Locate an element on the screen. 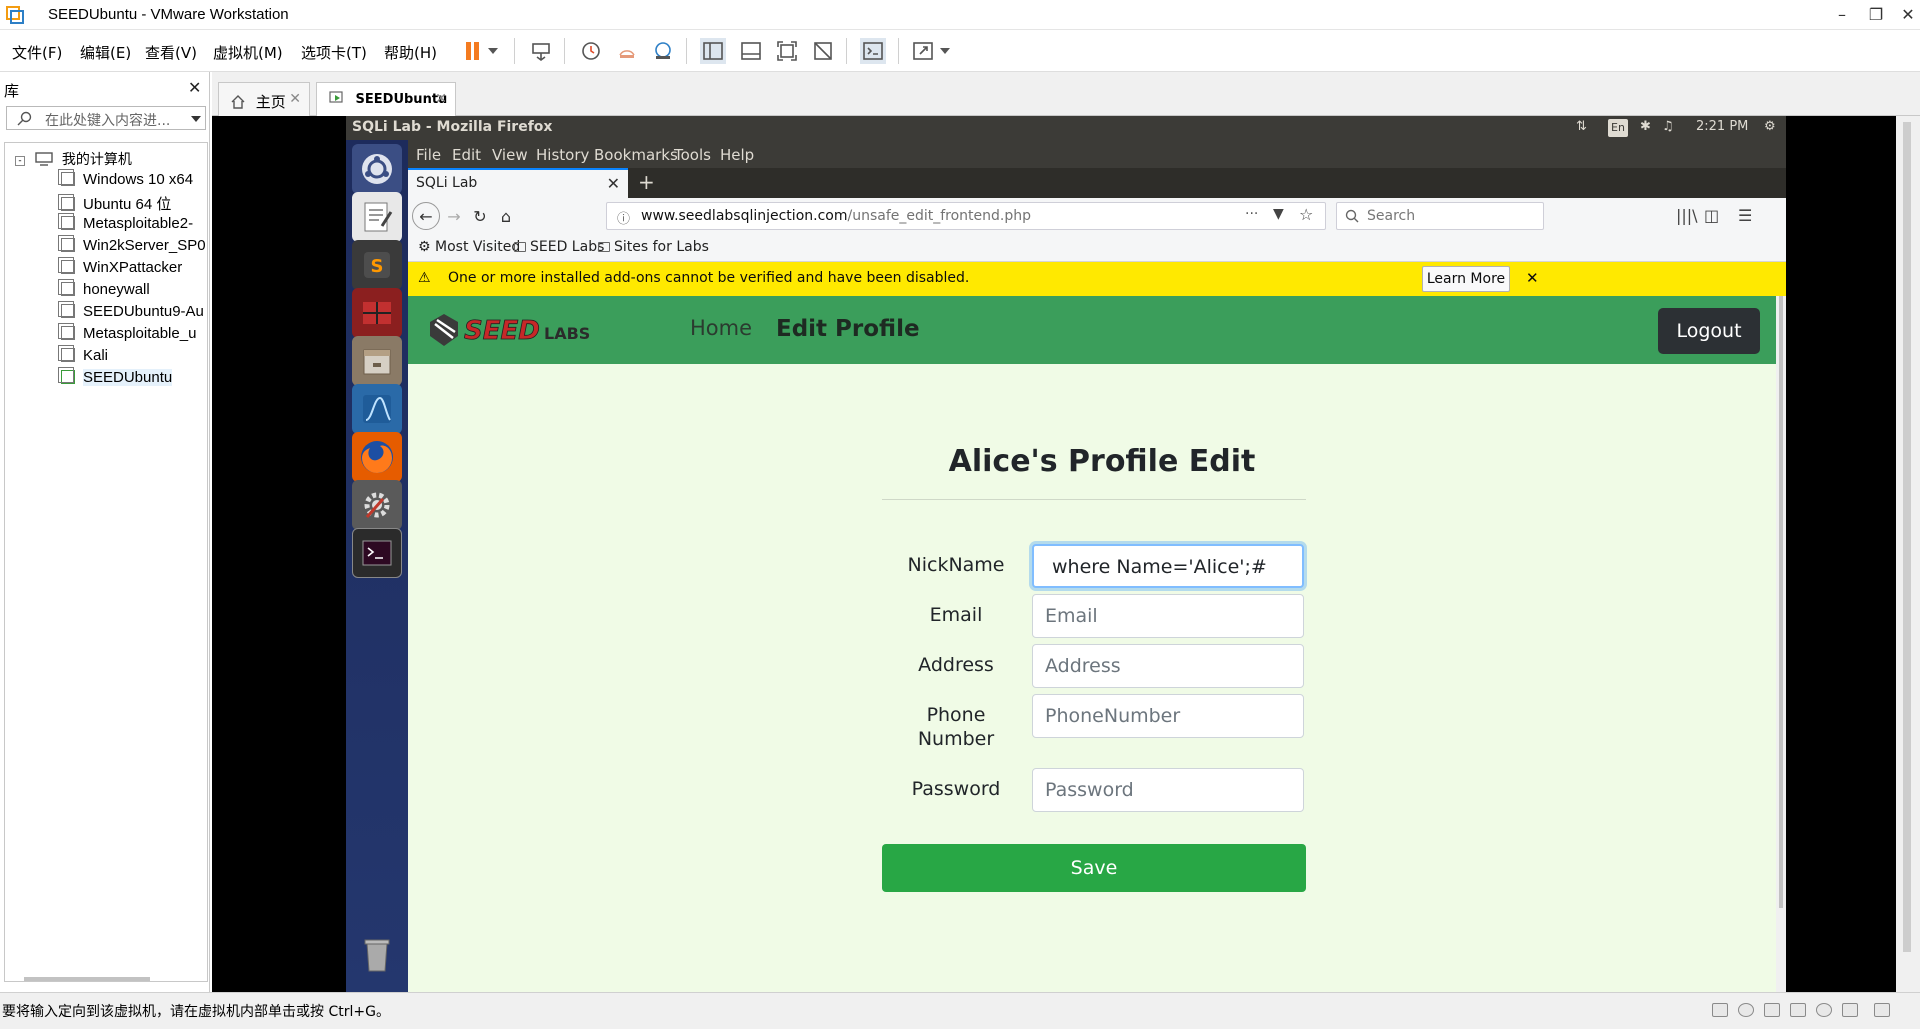 This screenshot has width=1920, height=1029. cd-drive-icon is located at coordinates (1746, 1010).